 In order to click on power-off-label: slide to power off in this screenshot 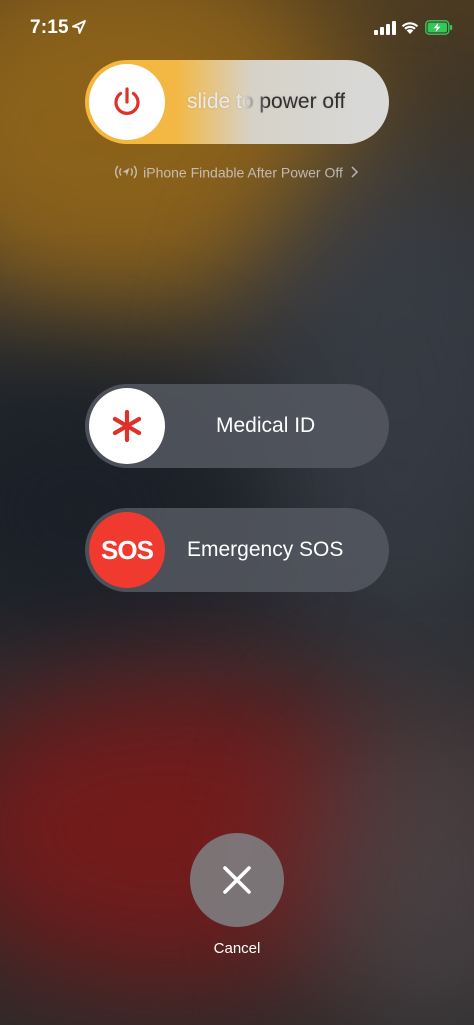, I will do `click(266, 101)`.